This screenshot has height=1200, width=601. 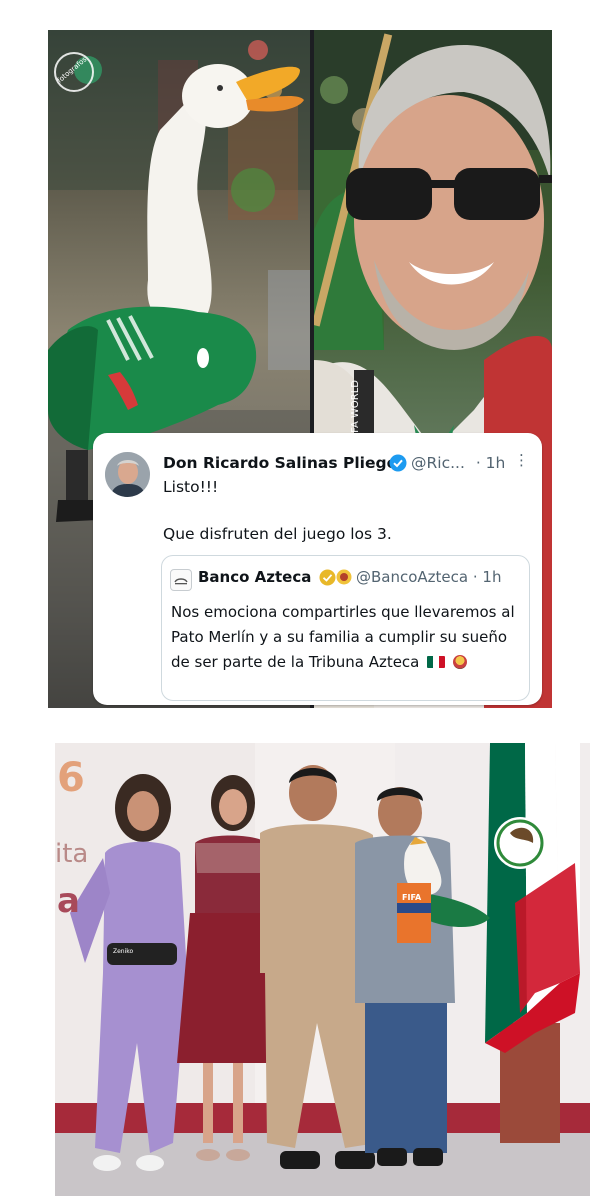 What do you see at coordinates (181, 580) in the screenshot?
I see `bank-logo-icon` at bounding box center [181, 580].